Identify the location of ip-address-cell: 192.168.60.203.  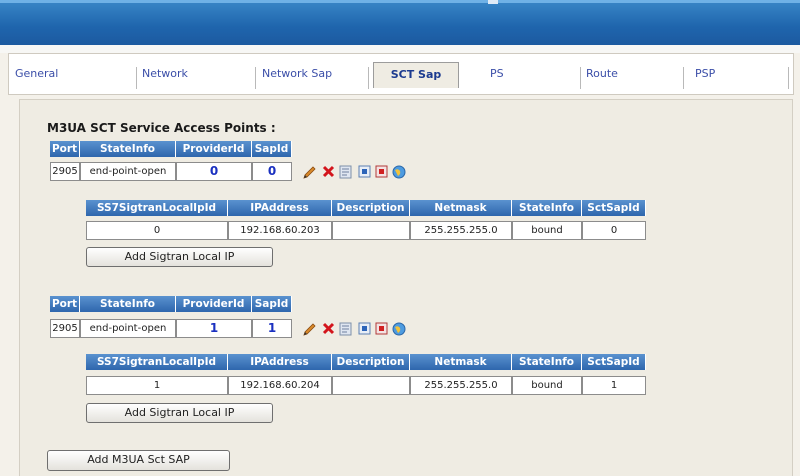
(280, 230).